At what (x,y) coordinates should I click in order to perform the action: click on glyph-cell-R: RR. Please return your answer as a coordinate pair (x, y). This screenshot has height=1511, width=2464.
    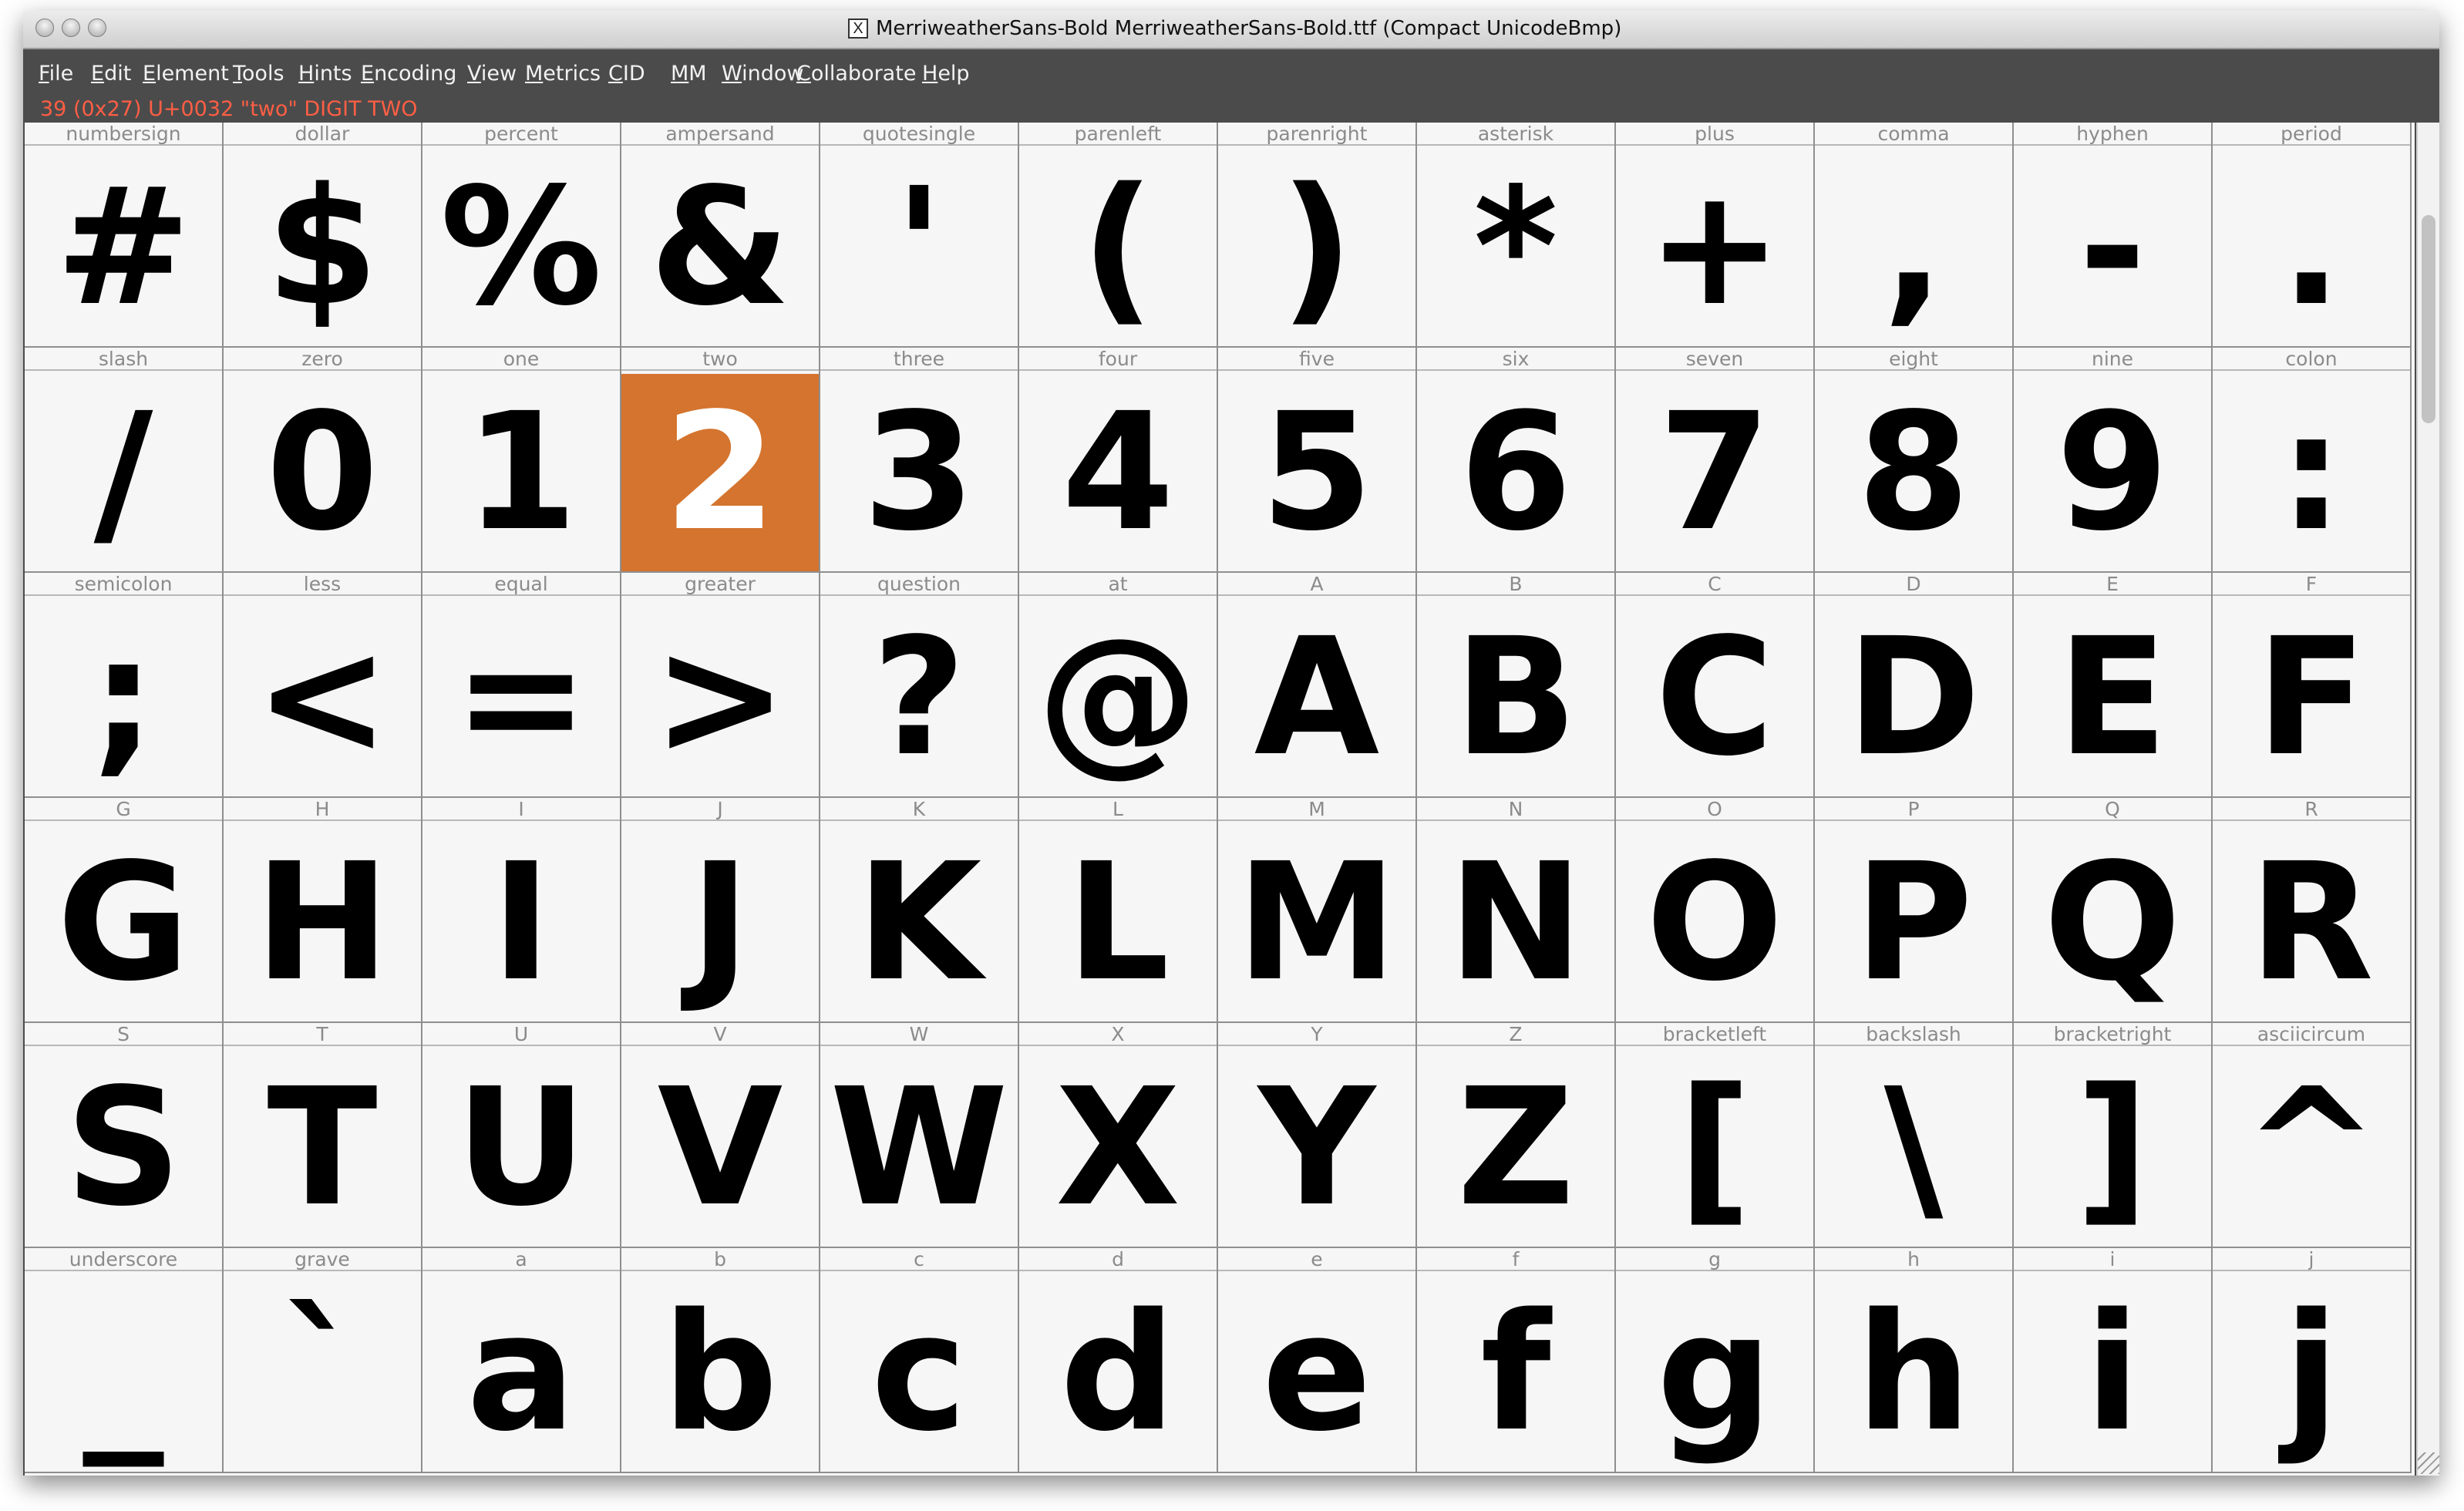
    Looking at the image, I should click on (2312, 910).